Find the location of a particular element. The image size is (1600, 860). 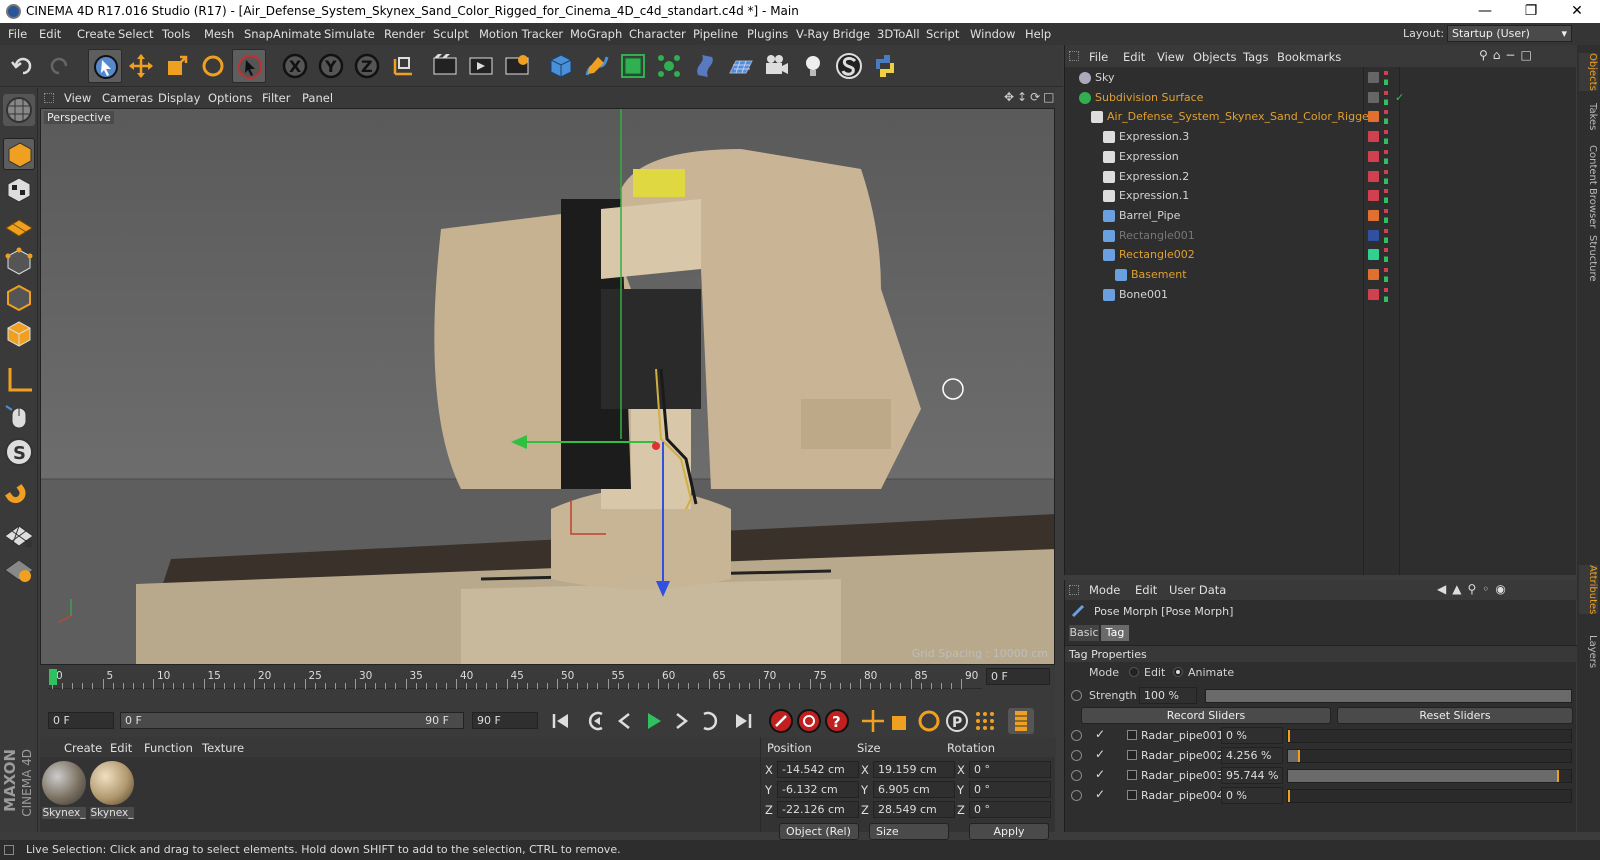

object-name: Rectangle001 is located at coordinates (1157, 236).